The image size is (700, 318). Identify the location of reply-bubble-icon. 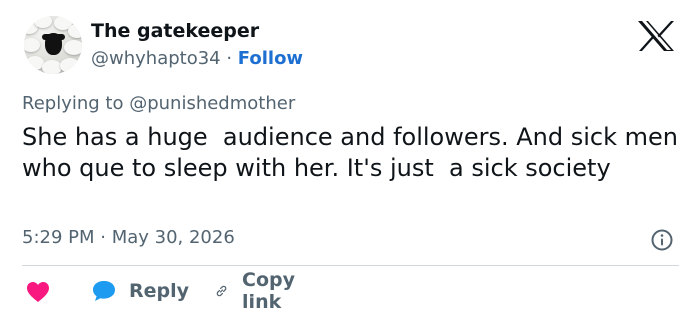
(104, 291).